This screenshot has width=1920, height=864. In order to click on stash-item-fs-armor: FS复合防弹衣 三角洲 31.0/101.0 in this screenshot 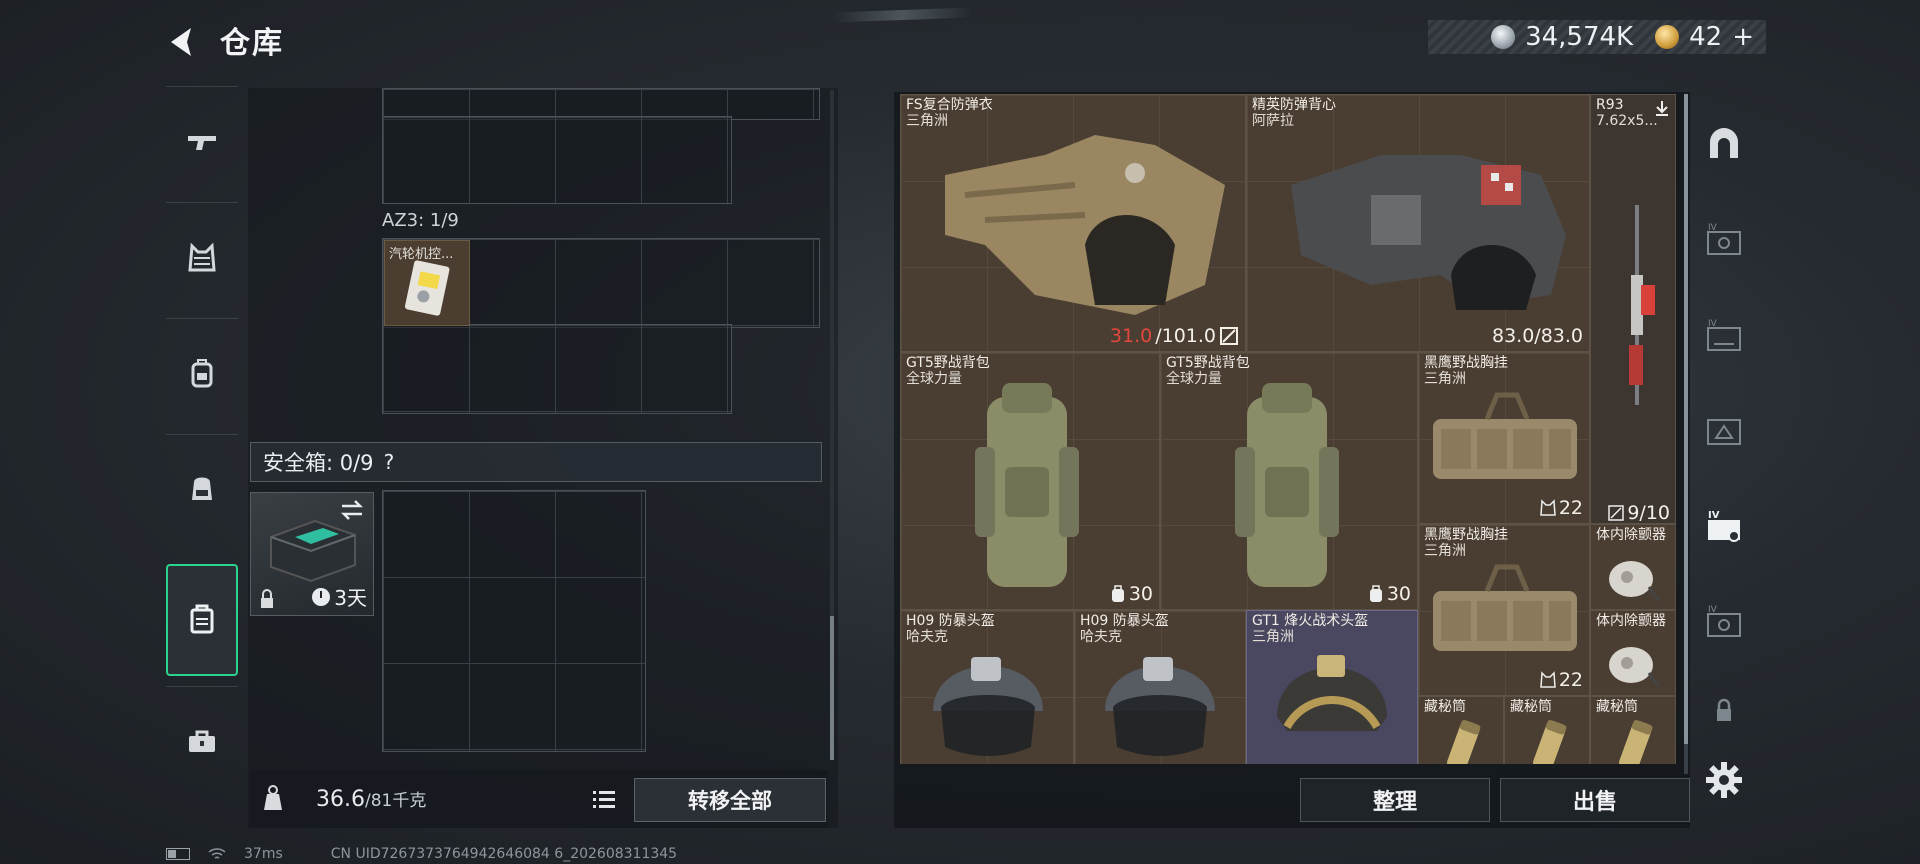, I will do `click(1073, 223)`.